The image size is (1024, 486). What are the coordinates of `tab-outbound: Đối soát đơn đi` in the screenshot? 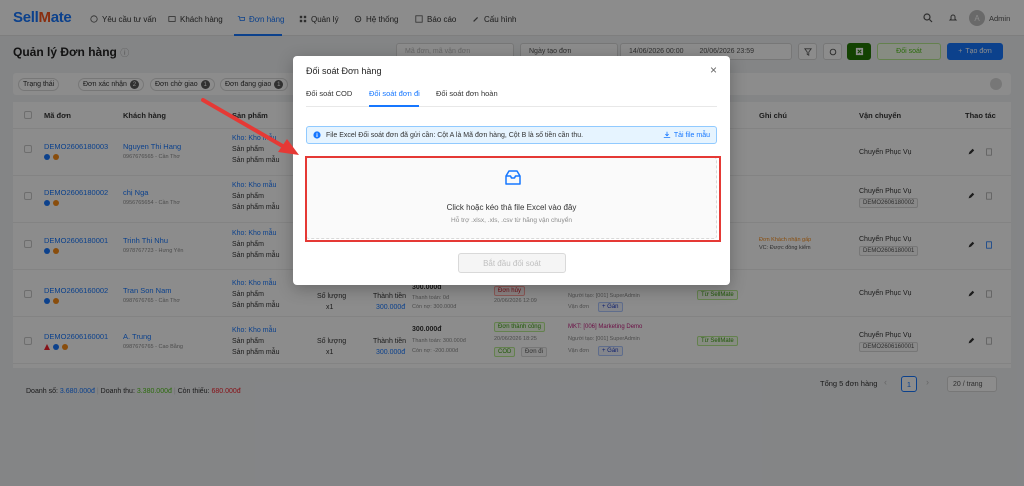 It's located at (394, 93).